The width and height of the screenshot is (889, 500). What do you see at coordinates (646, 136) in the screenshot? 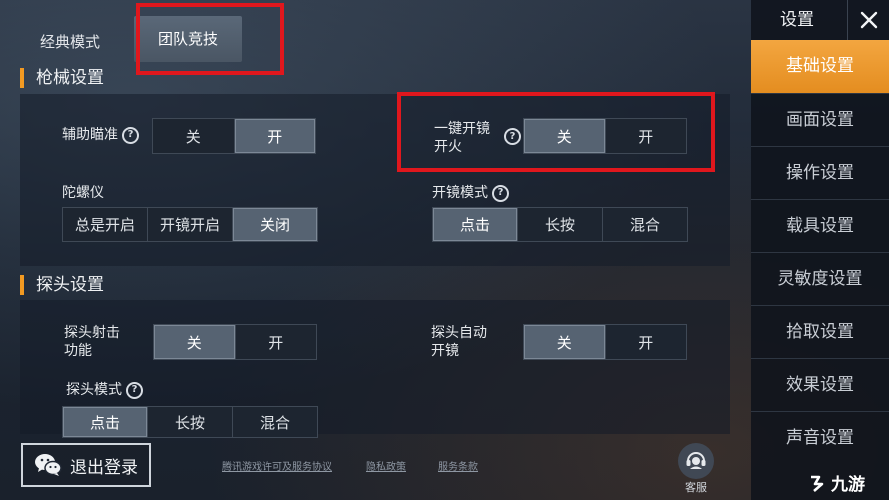
I see `one-key-scope-fire-on: 开` at bounding box center [646, 136].